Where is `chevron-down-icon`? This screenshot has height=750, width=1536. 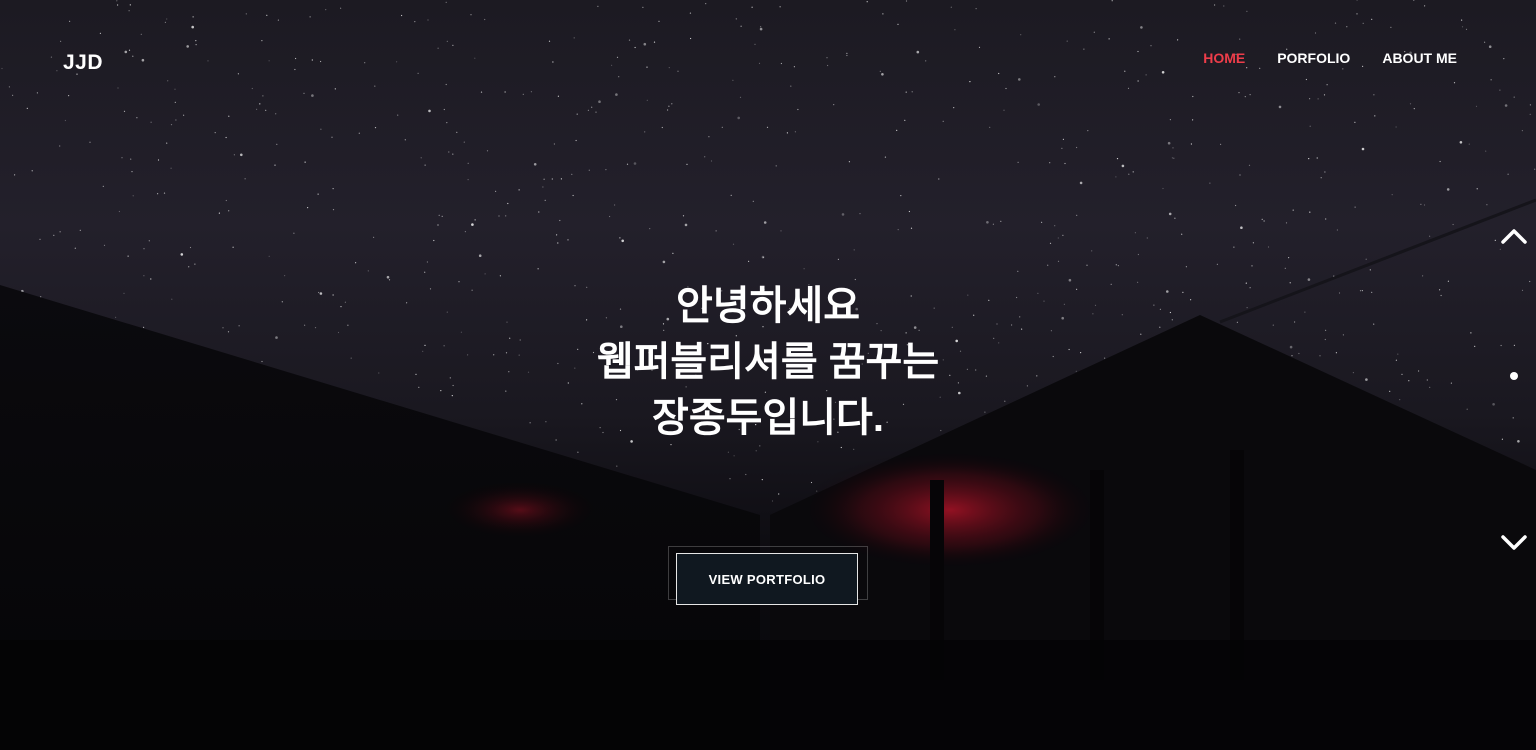 chevron-down-icon is located at coordinates (1514, 543).